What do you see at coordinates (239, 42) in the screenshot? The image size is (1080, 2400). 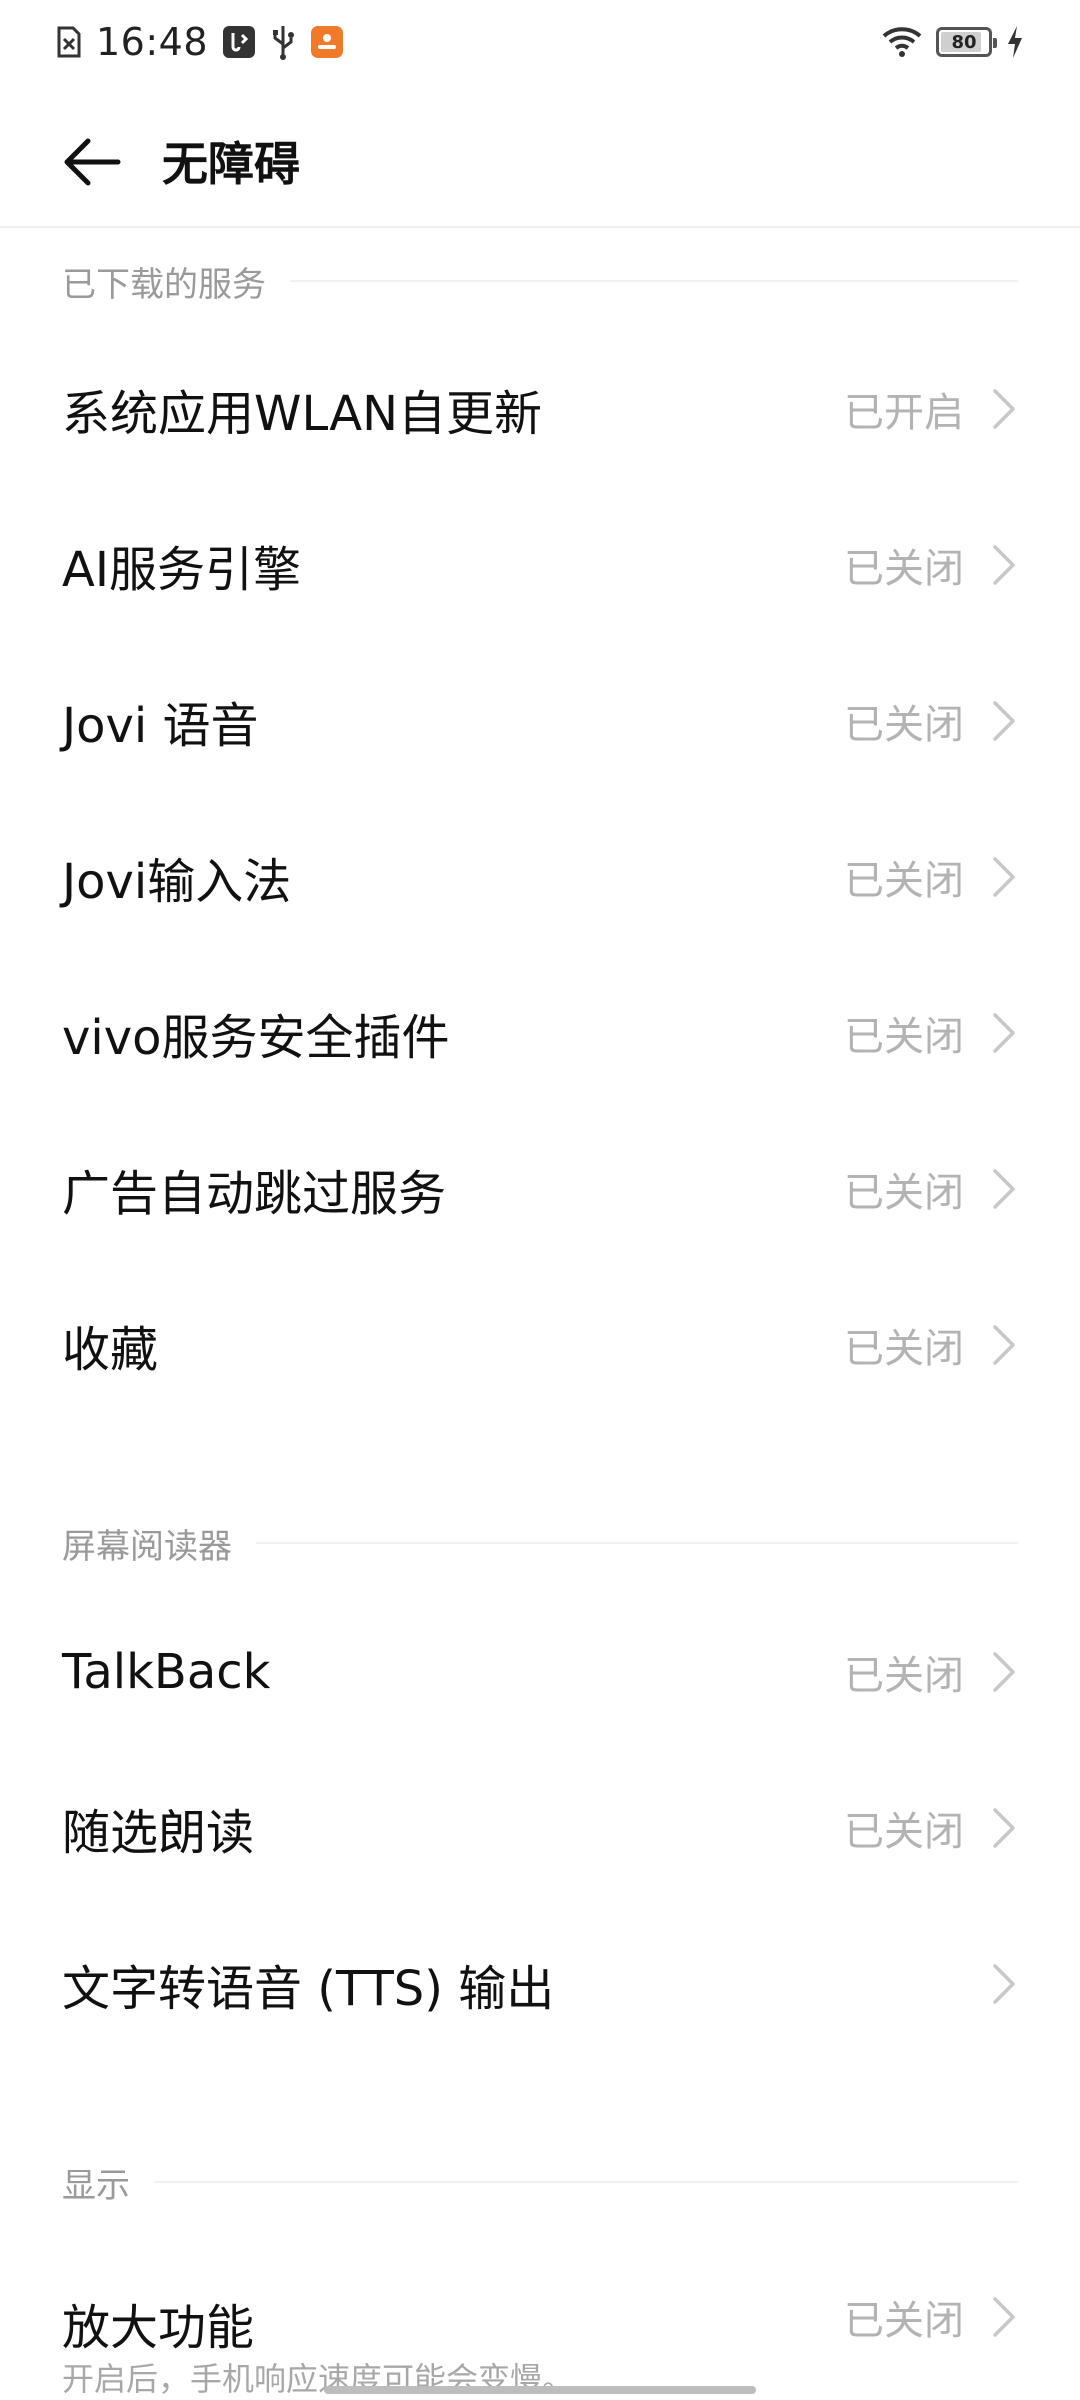 I see `usb-debug-icon` at bounding box center [239, 42].